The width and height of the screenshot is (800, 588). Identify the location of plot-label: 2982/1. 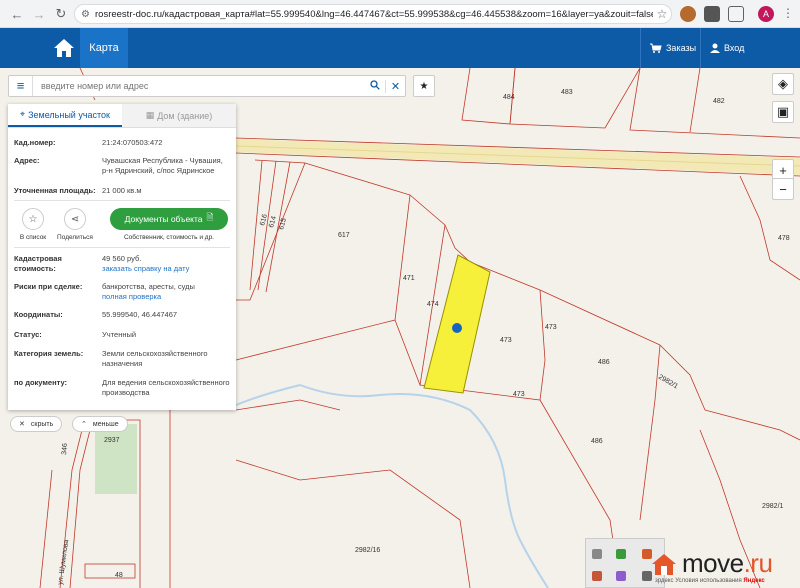
(773, 506).